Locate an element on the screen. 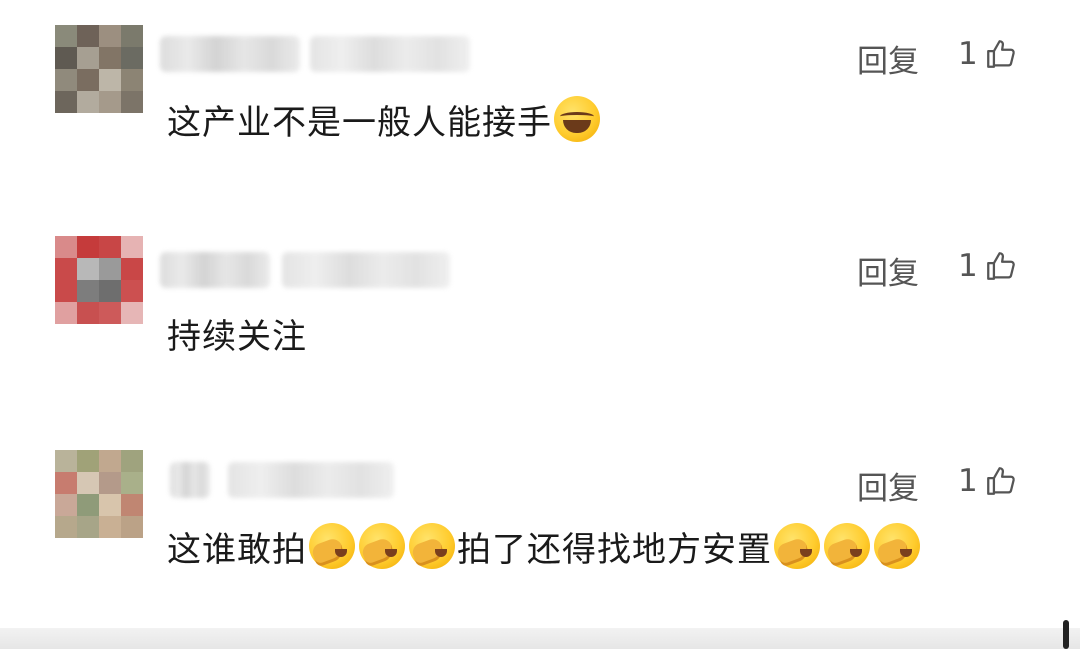 This screenshot has width=1080, height=649. comment-body-part2: 拍了还得找地方安置 is located at coordinates (614, 549).